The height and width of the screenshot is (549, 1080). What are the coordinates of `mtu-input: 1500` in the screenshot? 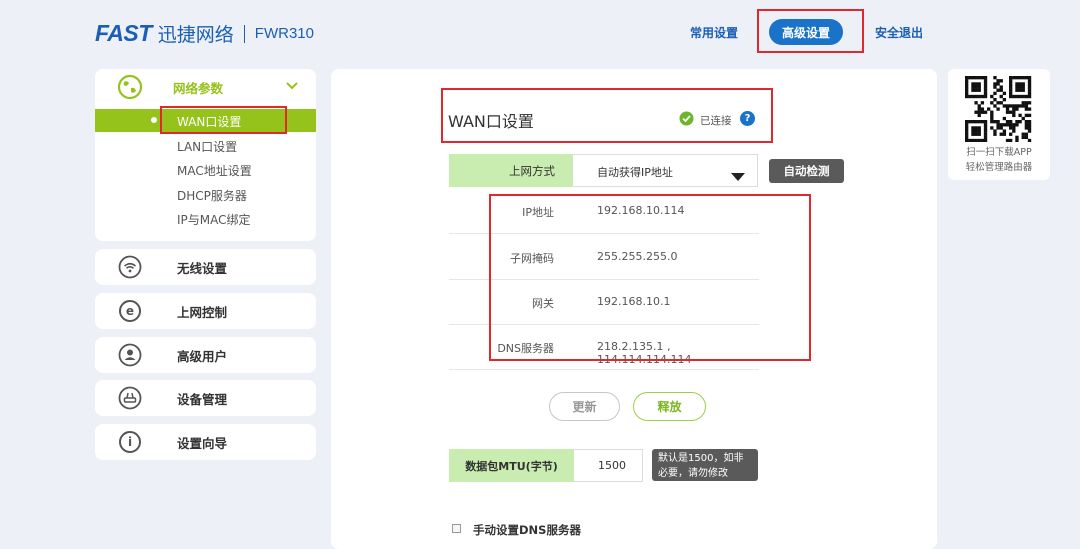 It's located at (608, 465).